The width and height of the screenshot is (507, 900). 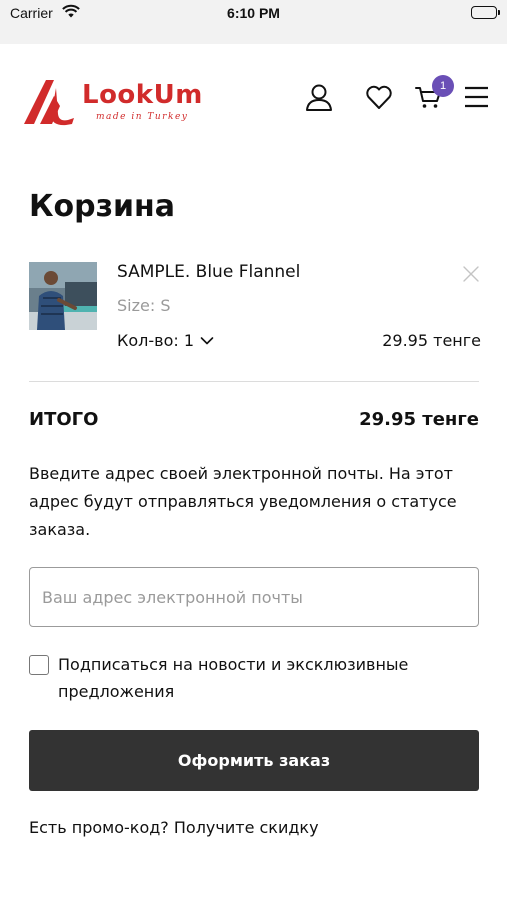 What do you see at coordinates (319, 97) in the screenshot?
I see `user-icon` at bounding box center [319, 97].